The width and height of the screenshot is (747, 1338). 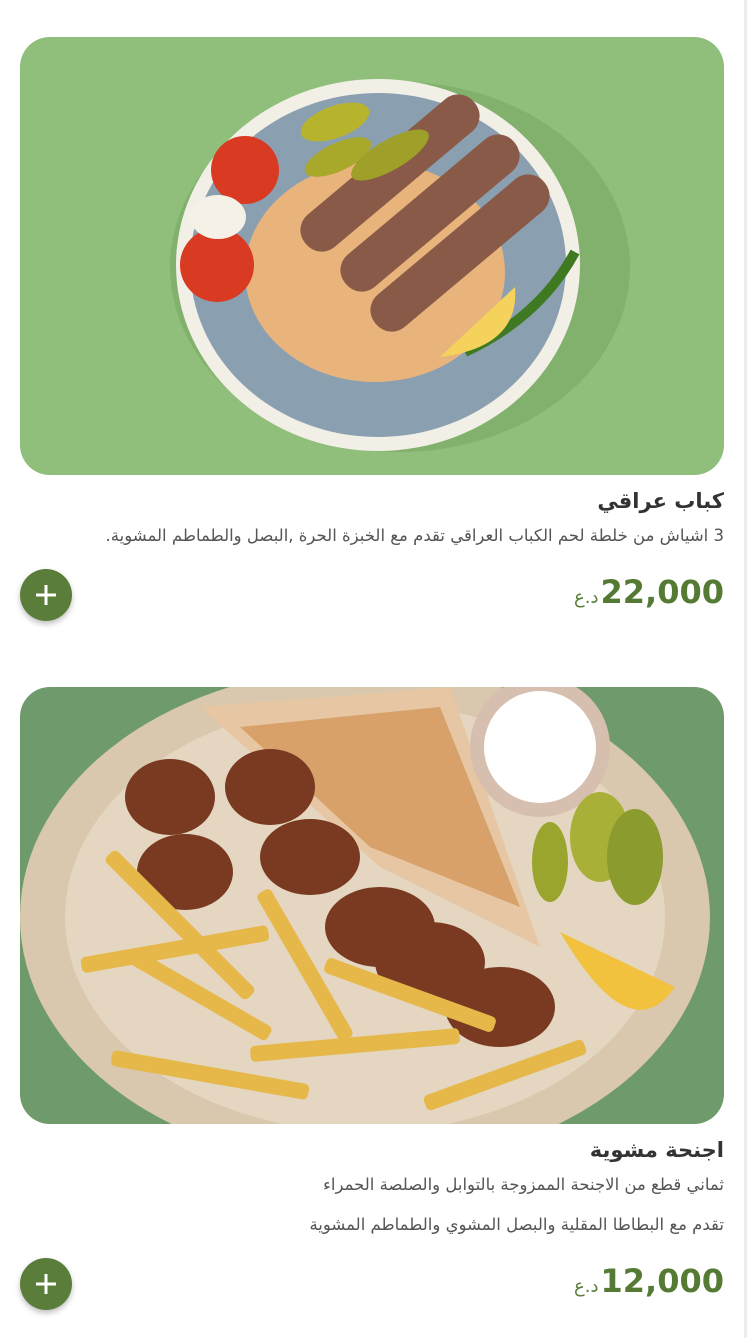 What do you see at coordinates (660, 501) in the screenshot?
I see `item-title: كباب عراقي` at bounding box center [660, 501].